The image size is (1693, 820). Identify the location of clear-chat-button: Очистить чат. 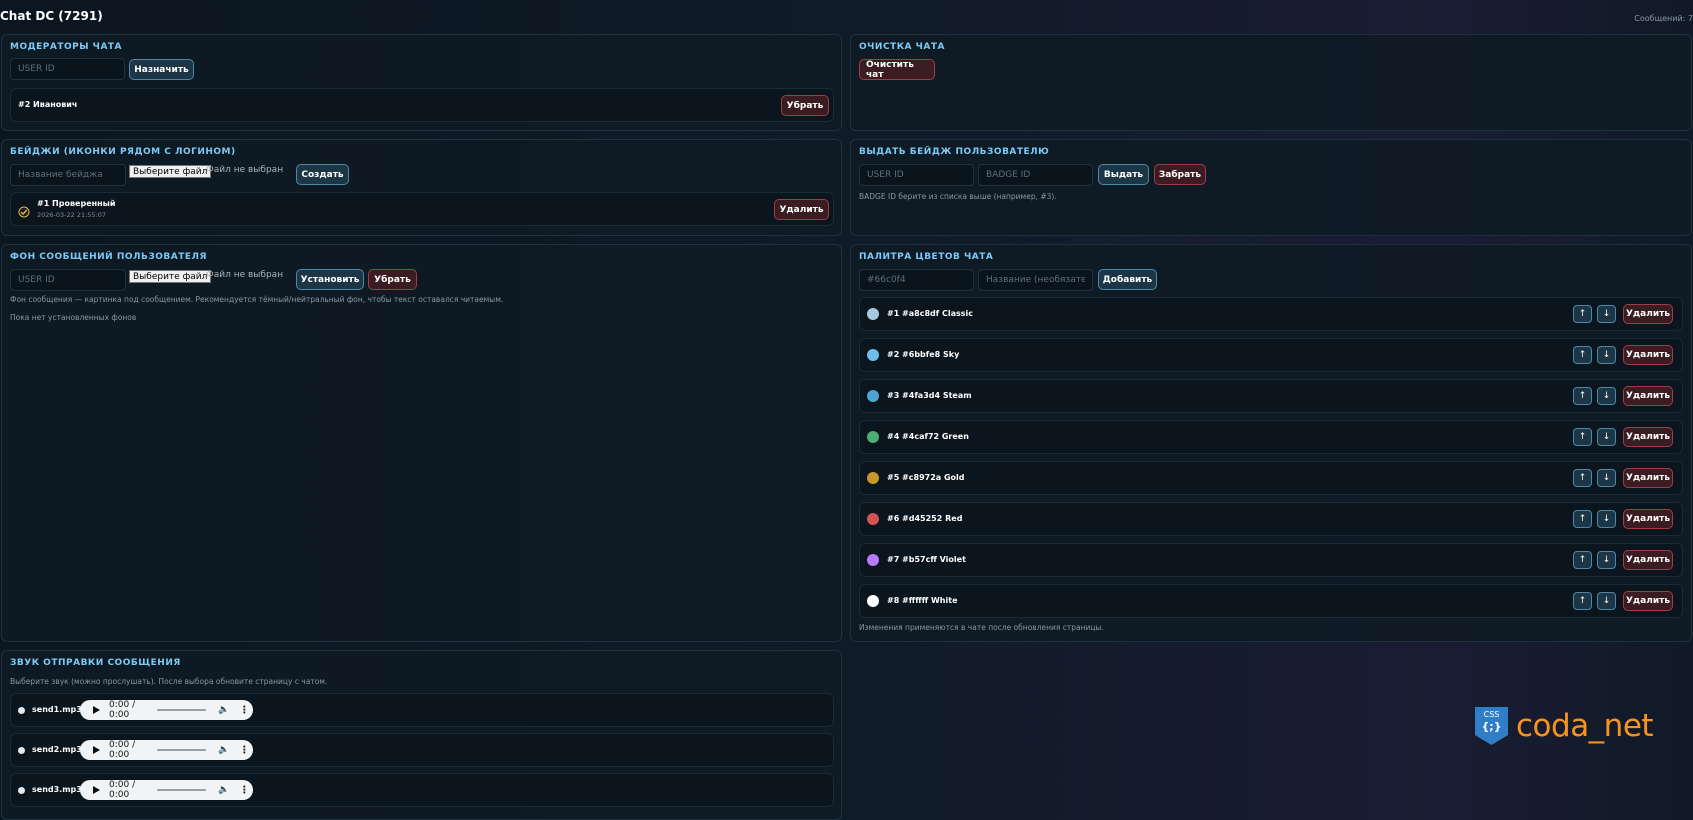
(897, 69).